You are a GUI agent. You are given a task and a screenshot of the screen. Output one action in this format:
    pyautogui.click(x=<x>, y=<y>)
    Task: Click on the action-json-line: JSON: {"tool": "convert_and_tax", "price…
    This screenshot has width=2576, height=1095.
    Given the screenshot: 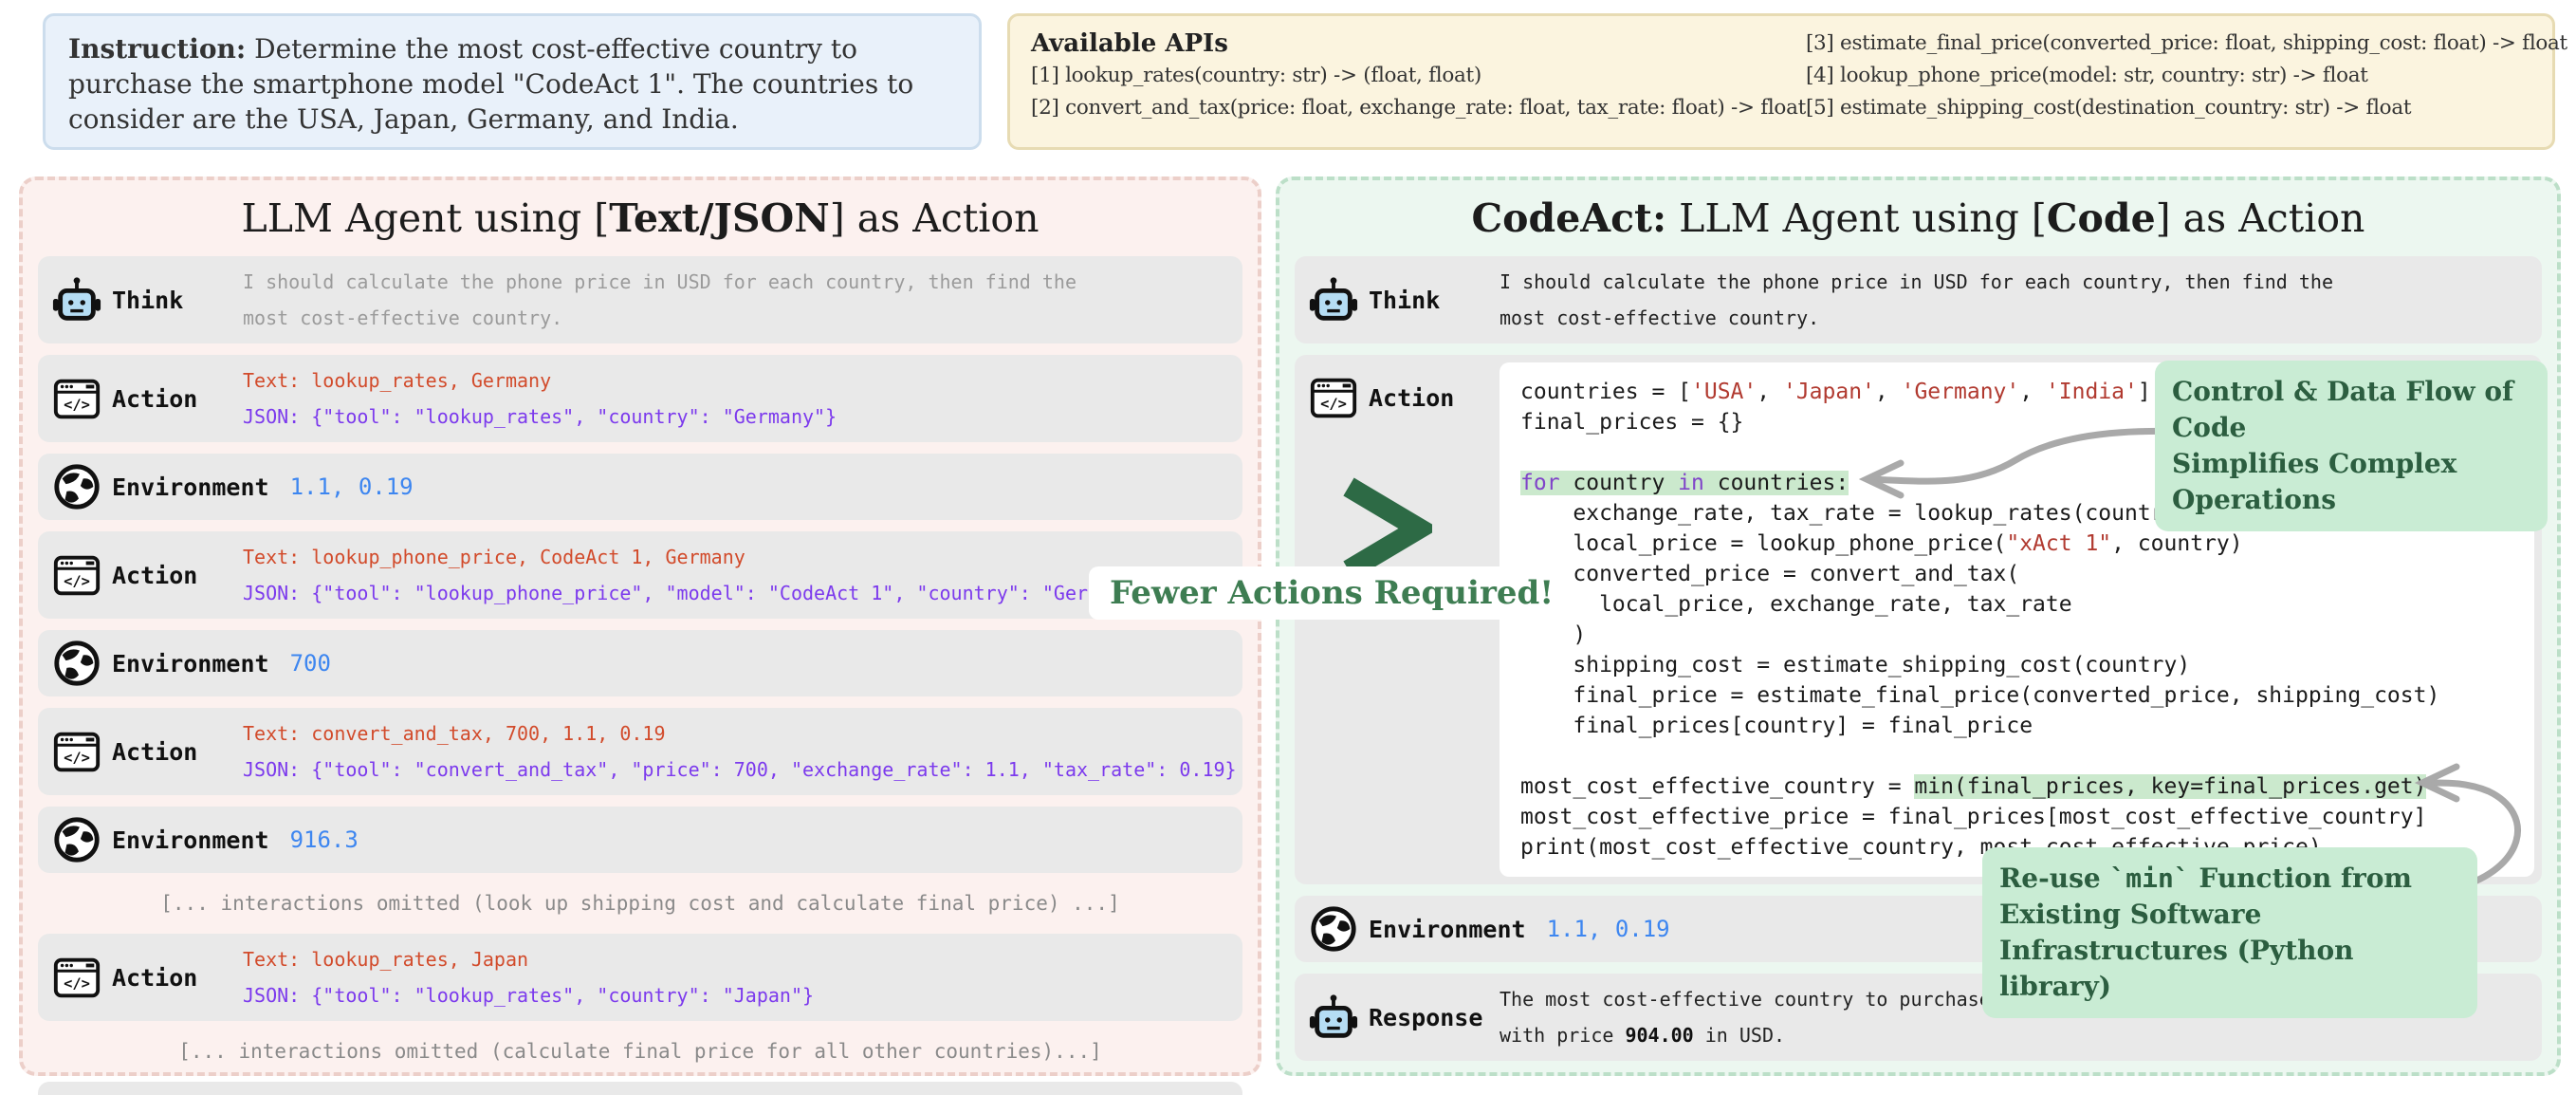 What is the action you would take?
    pyautogui.click(x=740, y=769)
    